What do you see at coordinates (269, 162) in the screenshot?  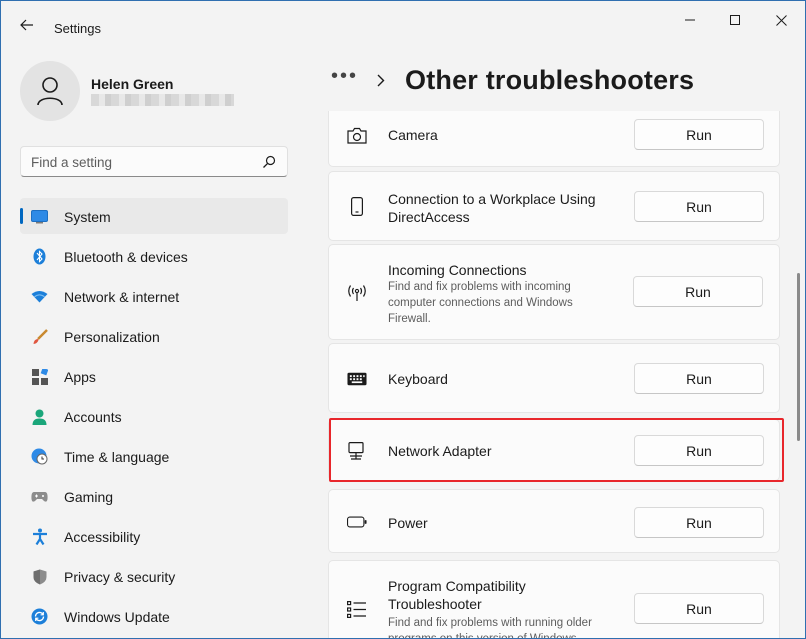 I see `search-icon` at bounding box center [269, 162].